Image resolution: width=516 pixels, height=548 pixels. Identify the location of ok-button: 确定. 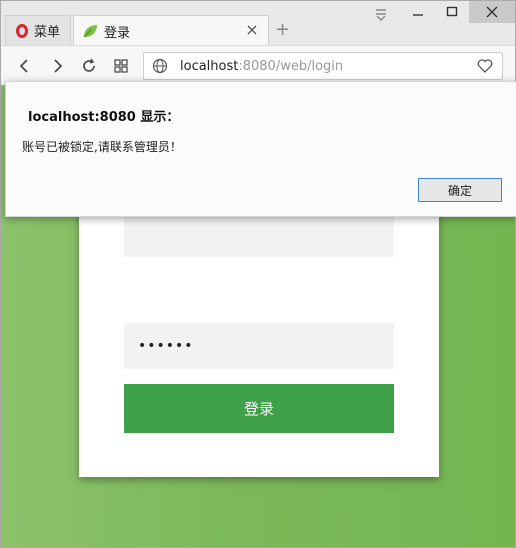
(460, 190).